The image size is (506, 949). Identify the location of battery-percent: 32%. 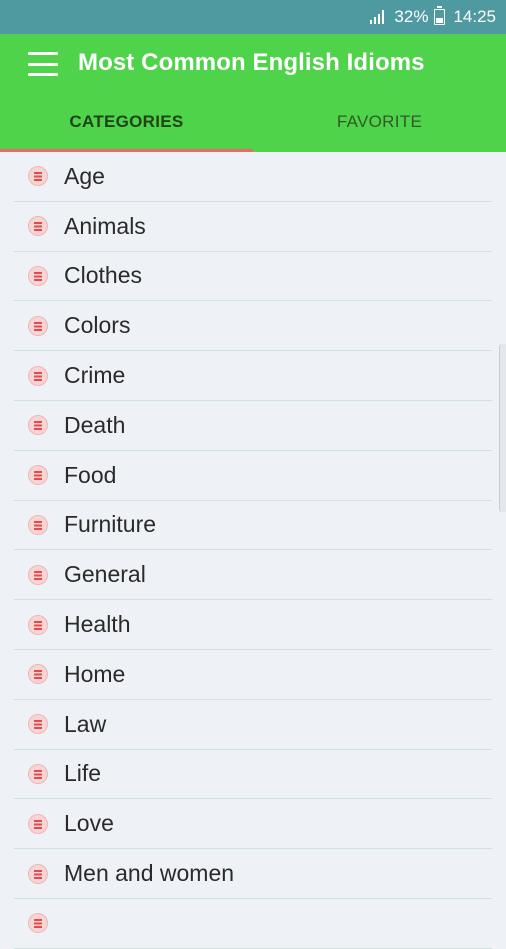
(411, 16).